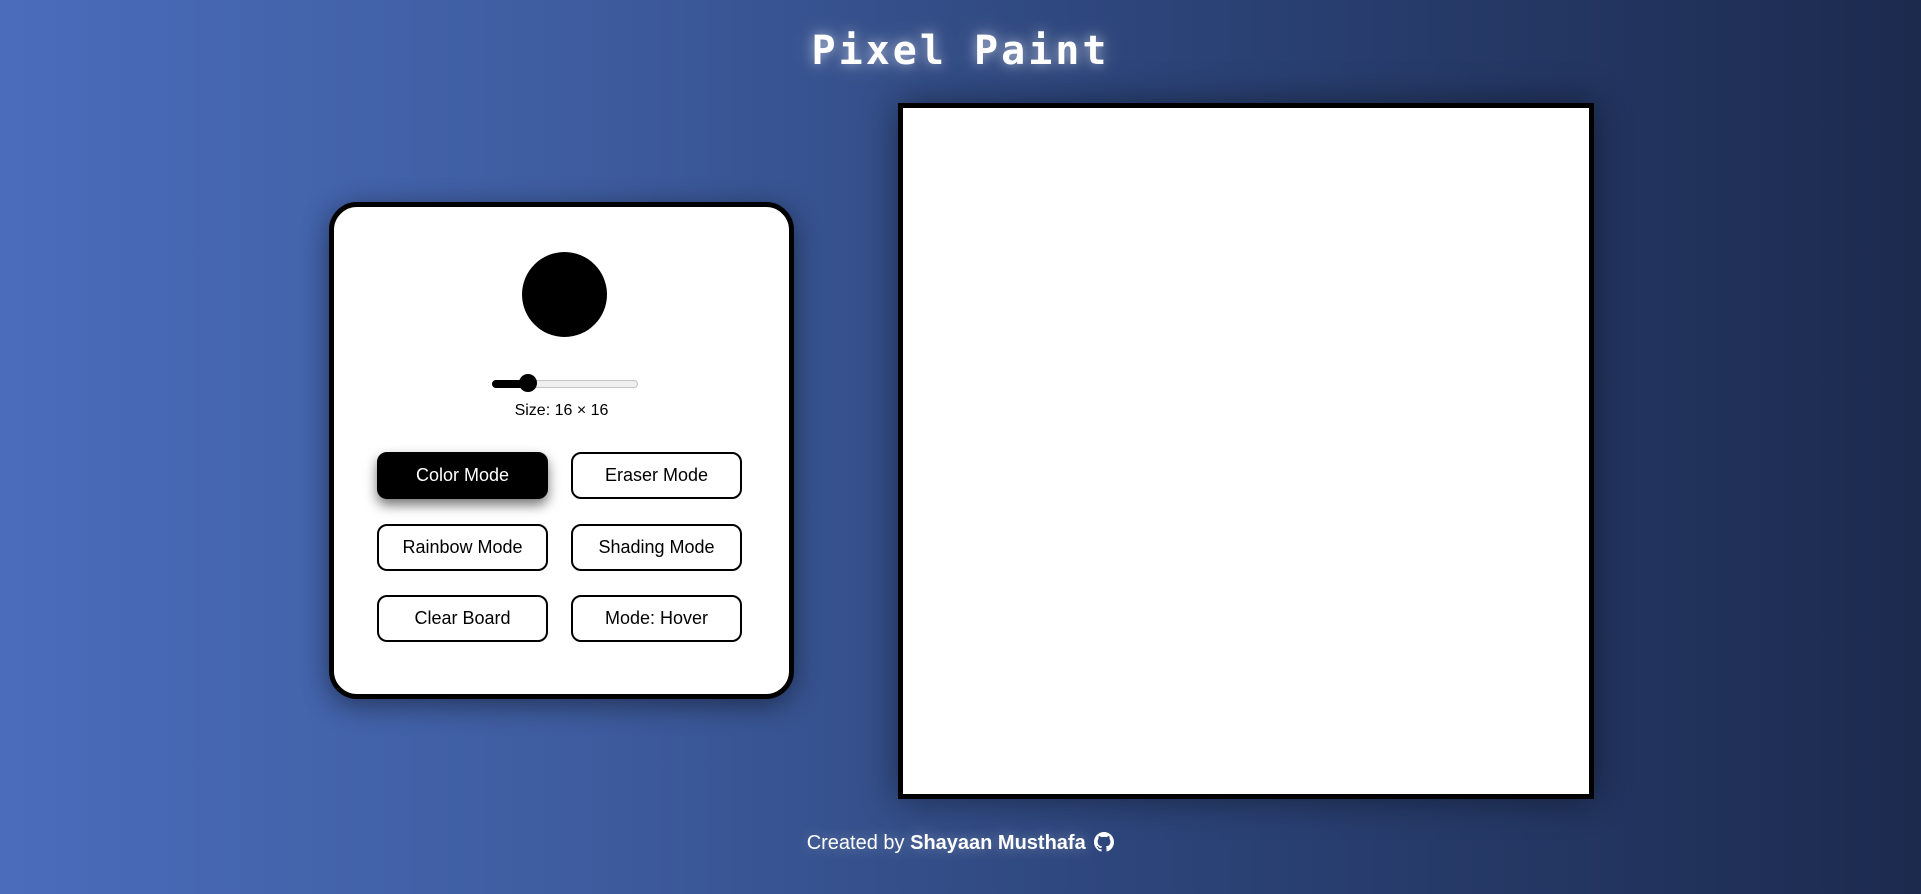 This screenshot has height=894, width=1921. What do you see at coordinates (565, 383) in the screenshot?
I see `grid-size-slider` at bounding box center [565, 383].